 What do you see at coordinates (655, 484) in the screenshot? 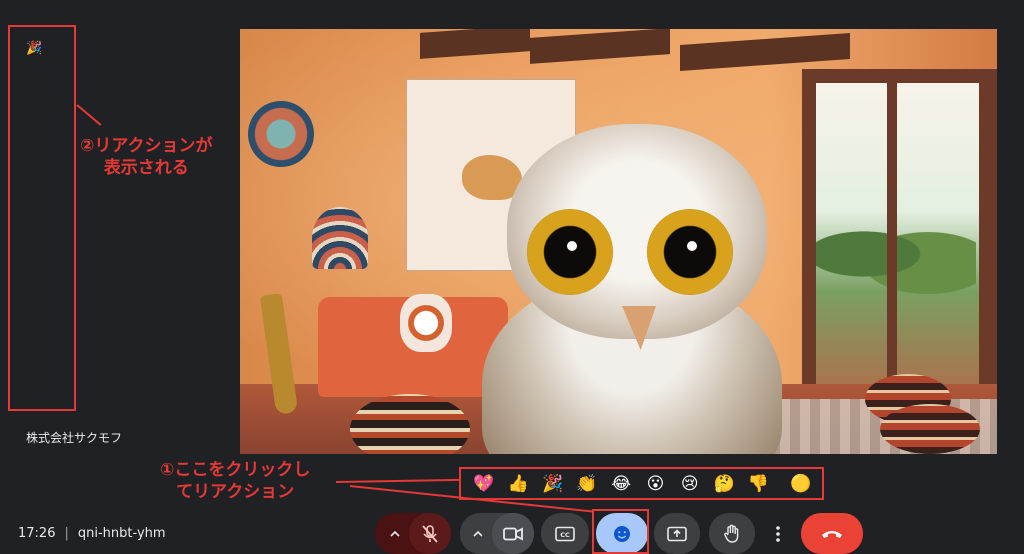
I see `reaction-surprised-button: 😮` at bounding box center [655, 484].